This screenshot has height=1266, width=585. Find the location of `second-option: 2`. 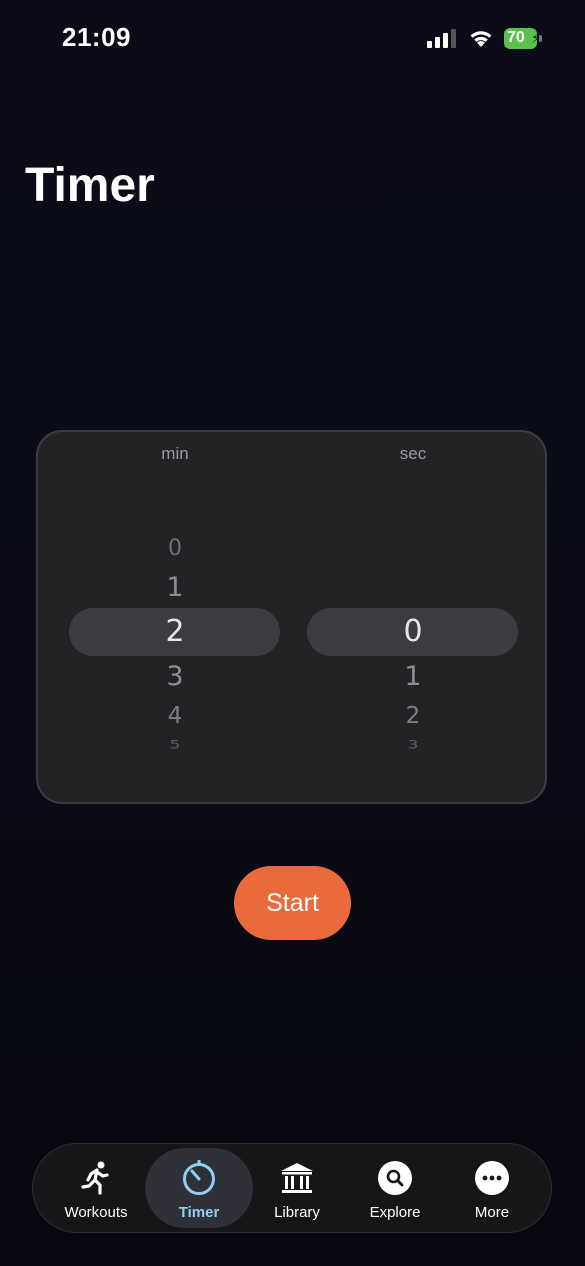

second-option: 2 is located at coordinates (413, 716).